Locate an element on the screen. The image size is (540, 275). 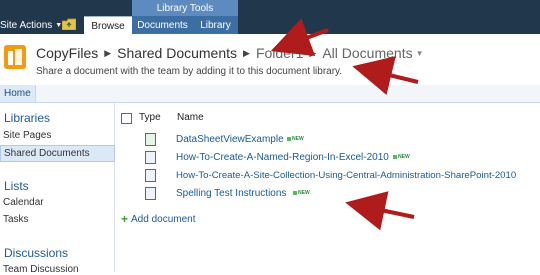
leftnav-item-shared-documents: Shared Documents is located at coordinates (57, 153).